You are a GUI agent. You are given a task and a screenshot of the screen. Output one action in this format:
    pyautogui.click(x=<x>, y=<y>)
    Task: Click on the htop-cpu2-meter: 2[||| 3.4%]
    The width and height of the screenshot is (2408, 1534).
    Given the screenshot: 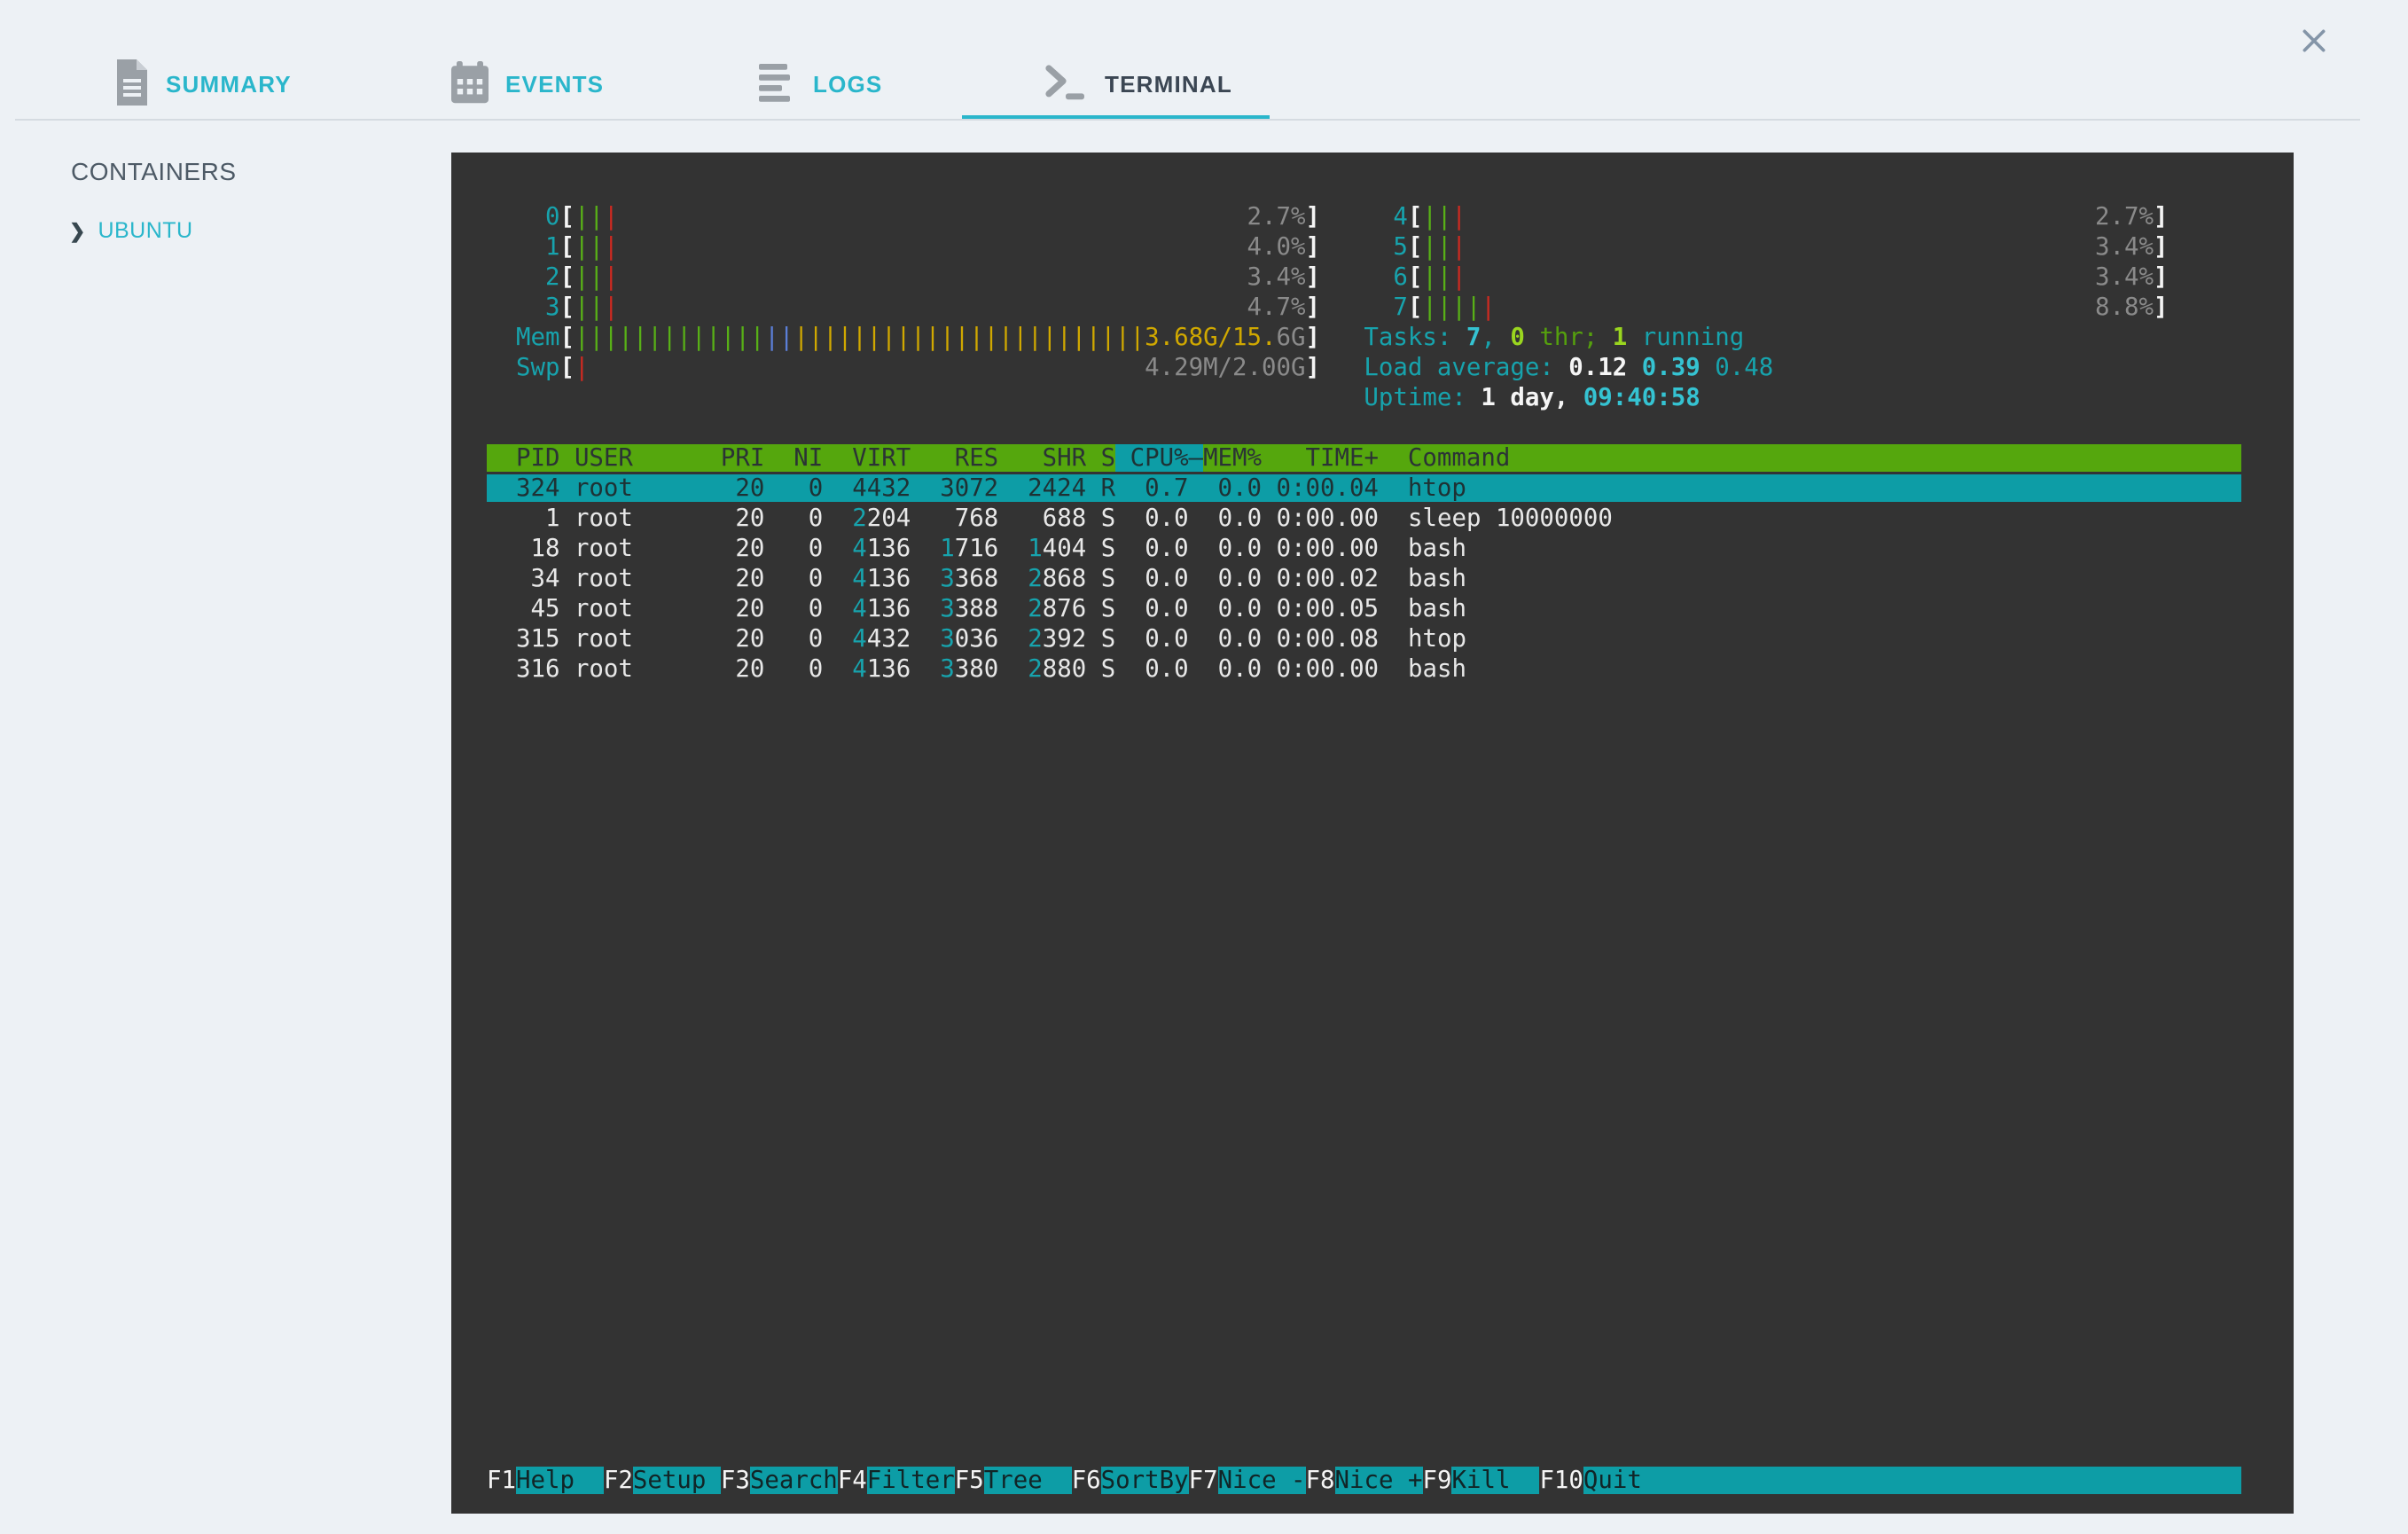 What is the action you would take?
    pyautogui.click(x=904, y=277)
    